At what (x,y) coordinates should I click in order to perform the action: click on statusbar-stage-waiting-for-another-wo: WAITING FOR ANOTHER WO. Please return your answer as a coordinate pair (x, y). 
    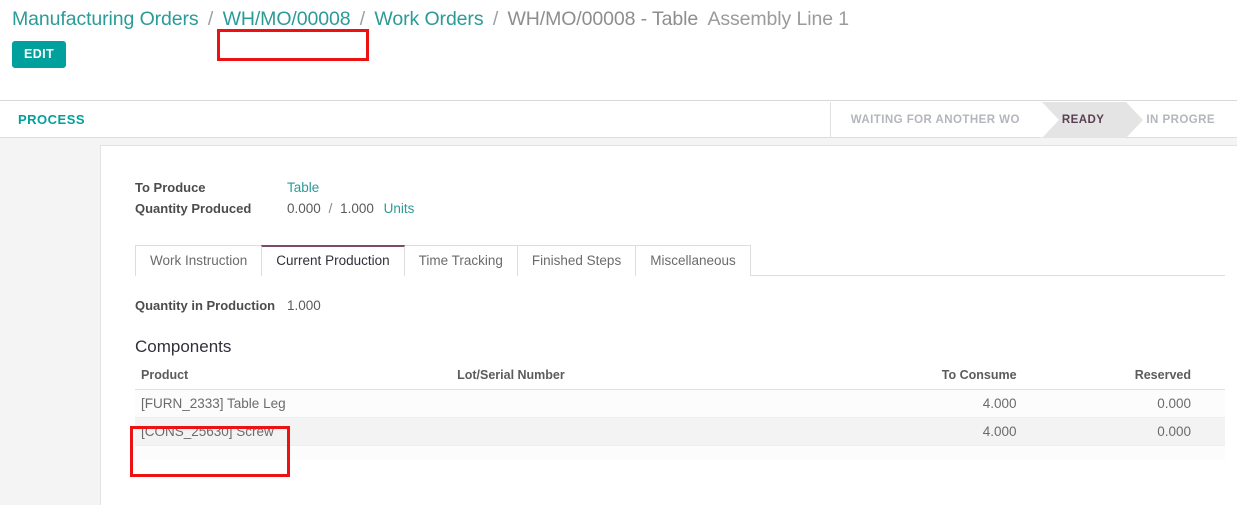
    Looking at the image, I should click on (944, 120).